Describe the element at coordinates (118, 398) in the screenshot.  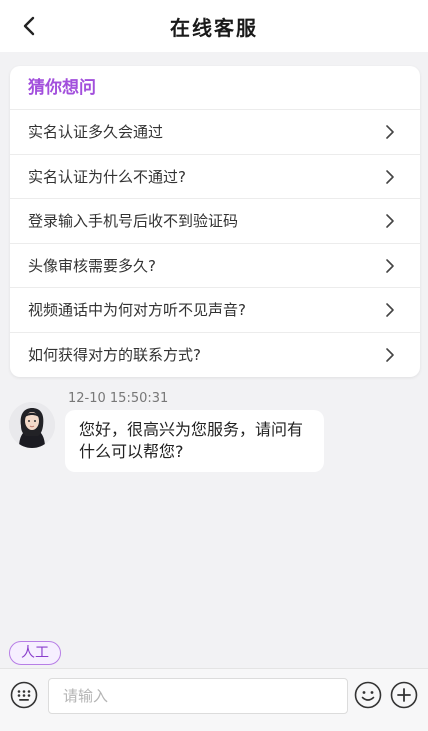
I see `message-timestamp: 12-10 15:50:31` at that location.